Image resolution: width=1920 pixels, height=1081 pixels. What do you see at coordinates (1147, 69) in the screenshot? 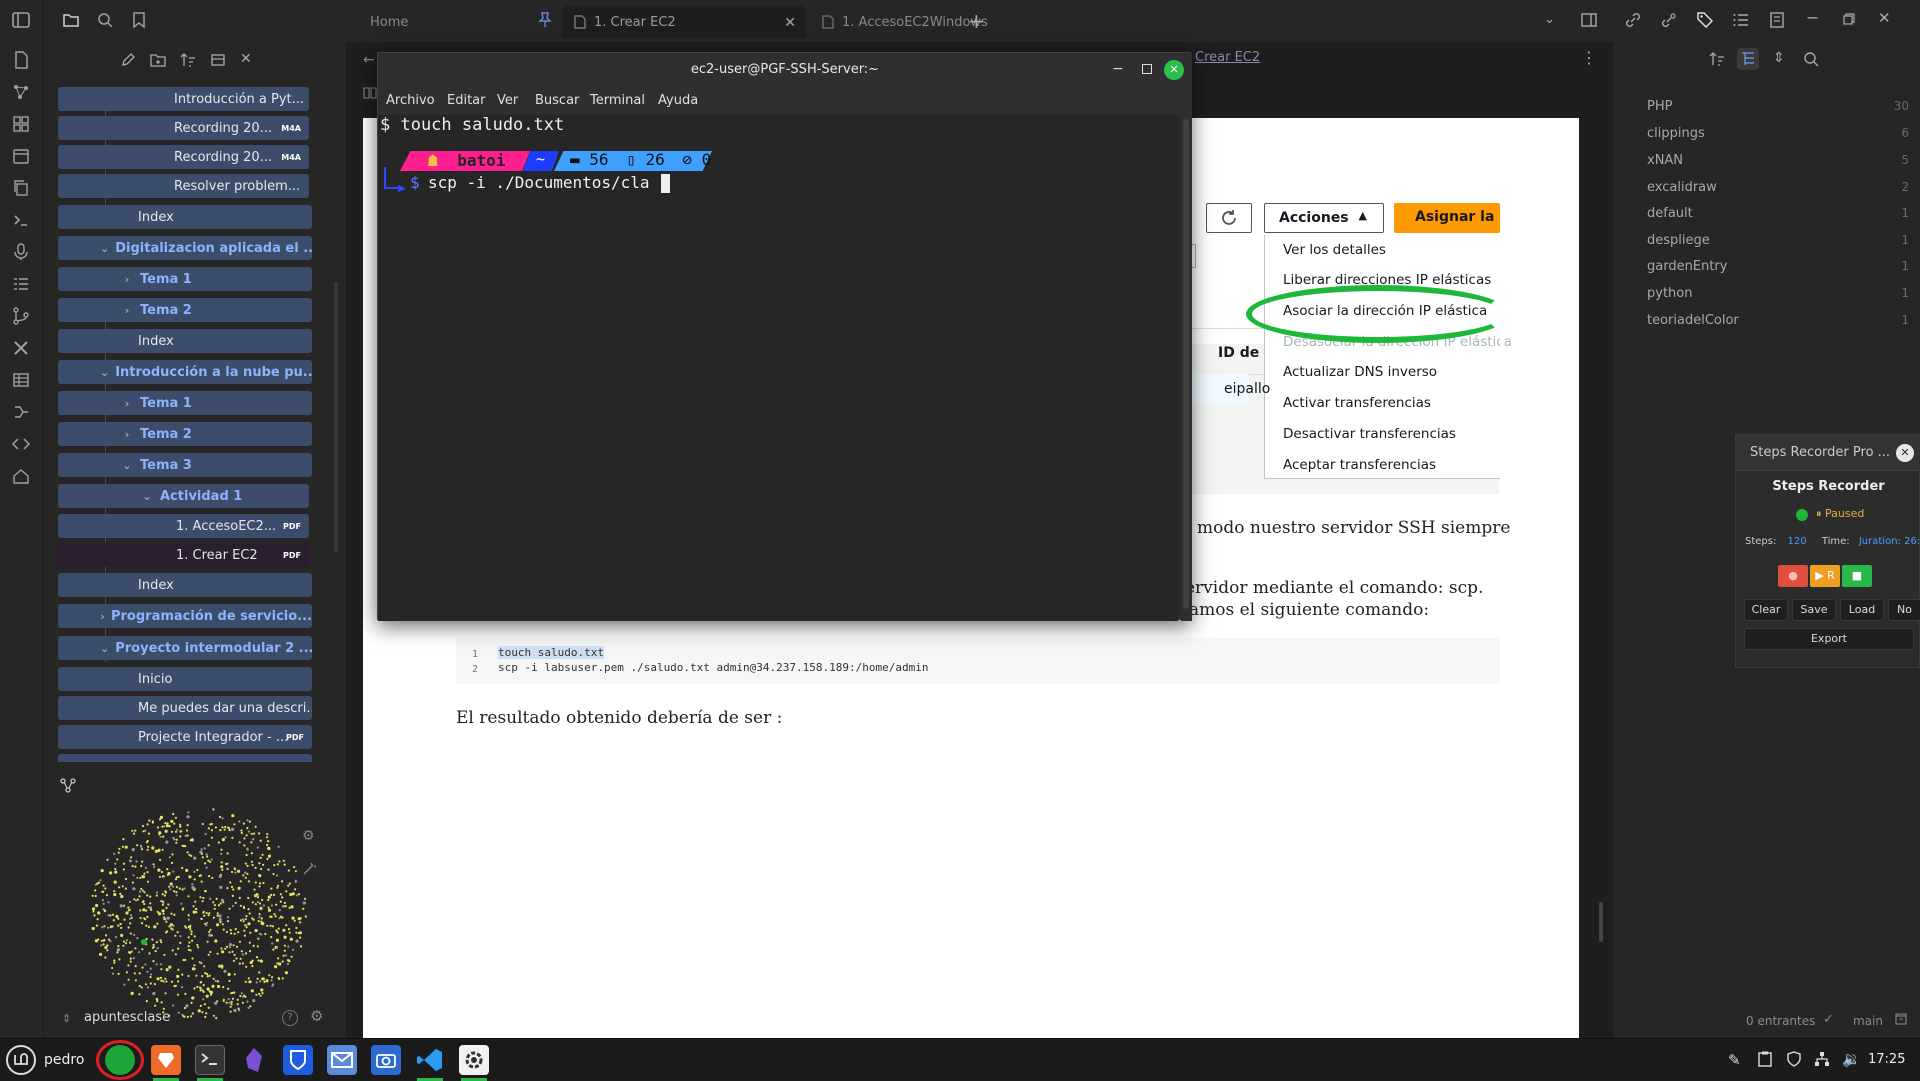
I see `maximize-icon` at bounding box center [1147, 69].